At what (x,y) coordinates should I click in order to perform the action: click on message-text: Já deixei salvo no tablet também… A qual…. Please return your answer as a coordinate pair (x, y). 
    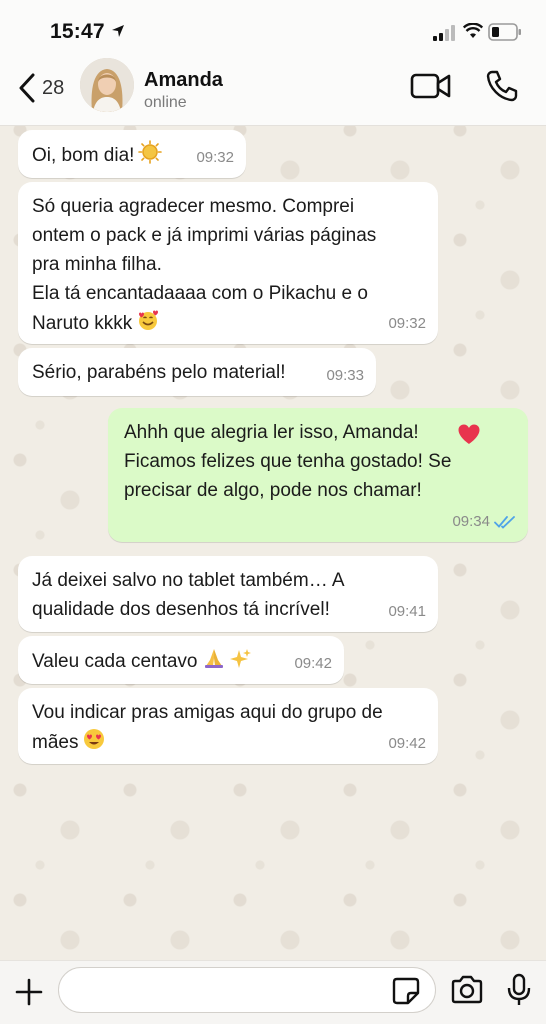
    Looking at the image, I should click on (188, 595).